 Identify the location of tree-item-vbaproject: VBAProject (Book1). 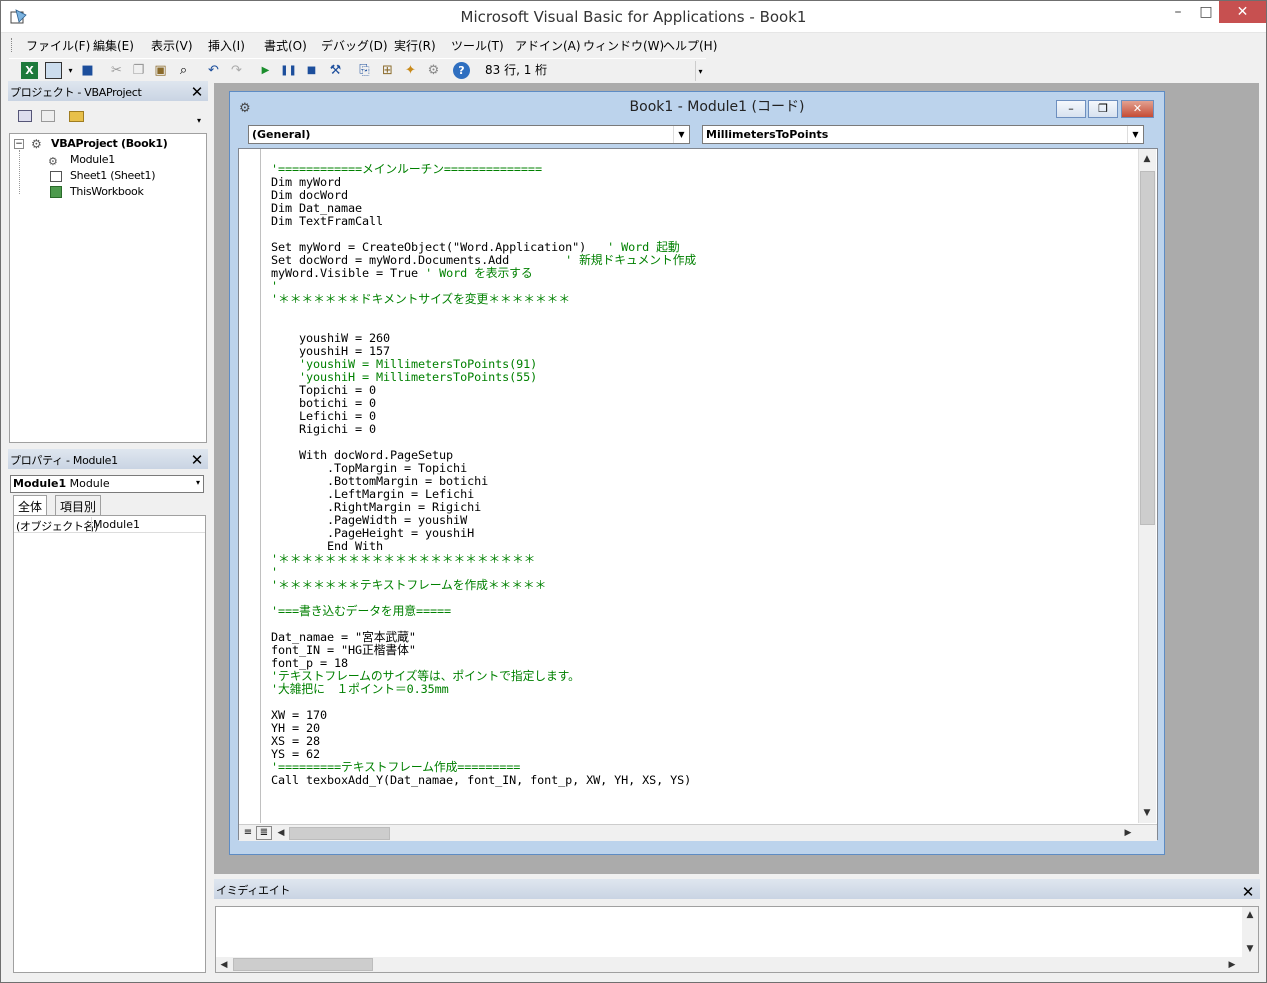
(109, 143).